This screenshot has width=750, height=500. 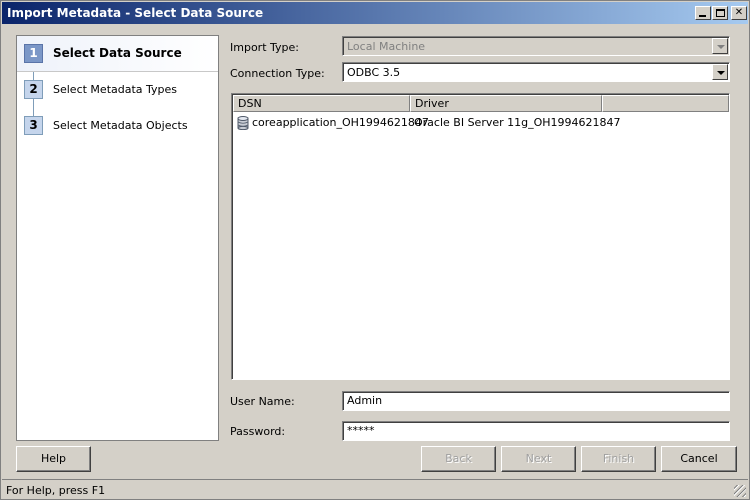 I want to click on finish-button: Finish, so click(x=618, y=459).